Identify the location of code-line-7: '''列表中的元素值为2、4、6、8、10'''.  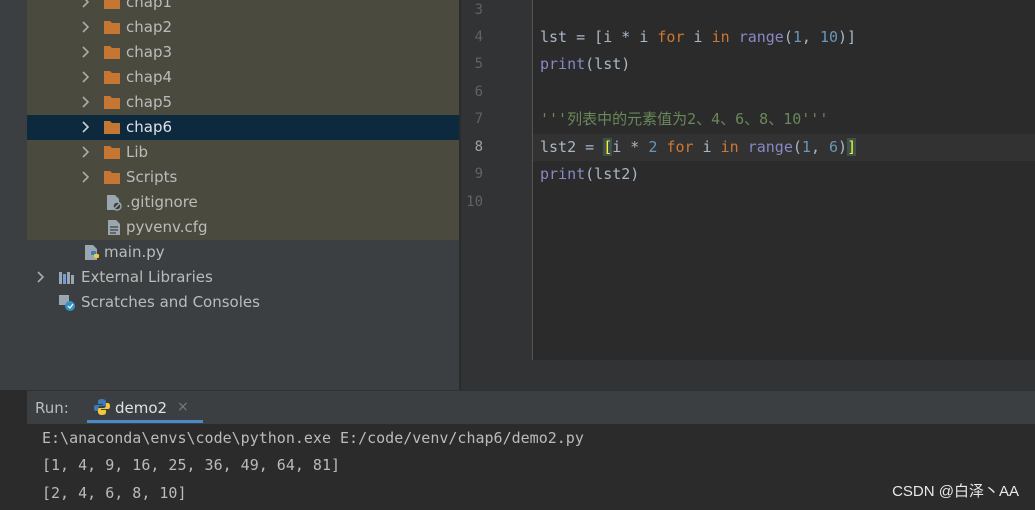
(684, 119).